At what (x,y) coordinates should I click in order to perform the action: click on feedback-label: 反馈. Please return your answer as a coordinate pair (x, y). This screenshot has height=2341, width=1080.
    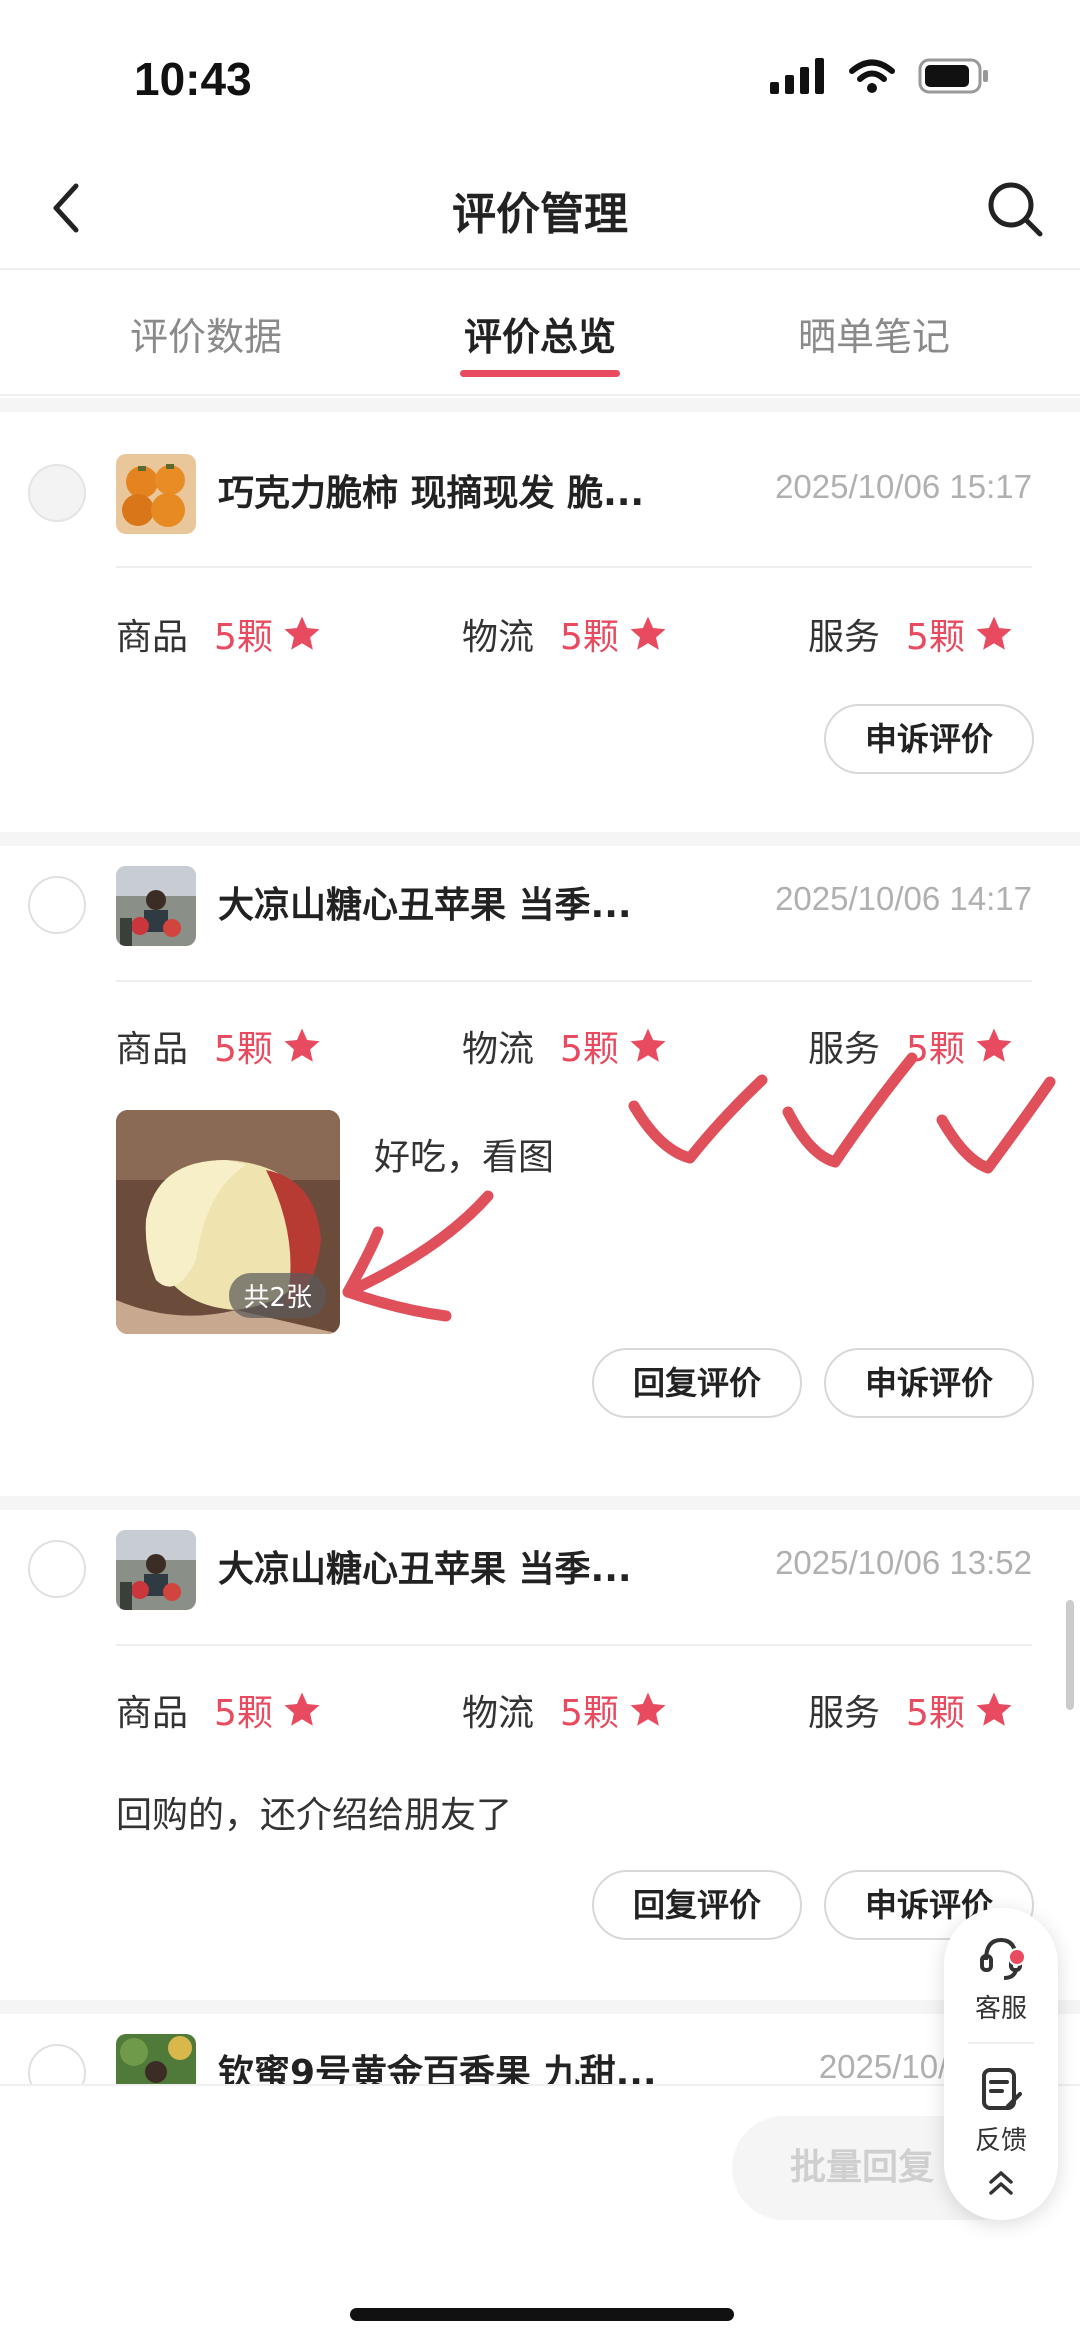
    Looking at the image, I should click on (1000, 2141).